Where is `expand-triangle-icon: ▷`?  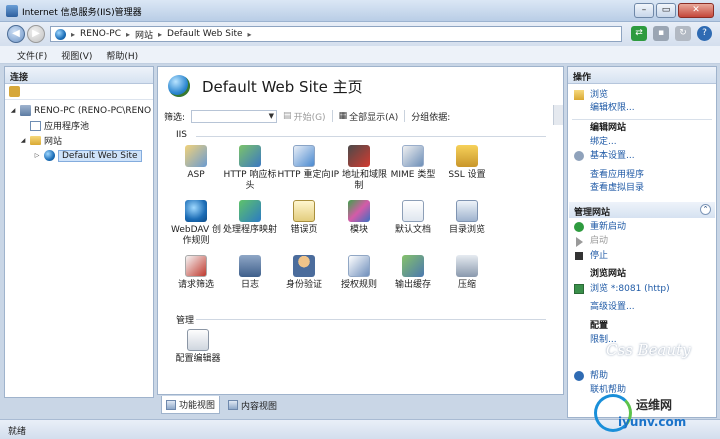
expand-triangle-icon: ▷ is located at coordinates (37, 155).